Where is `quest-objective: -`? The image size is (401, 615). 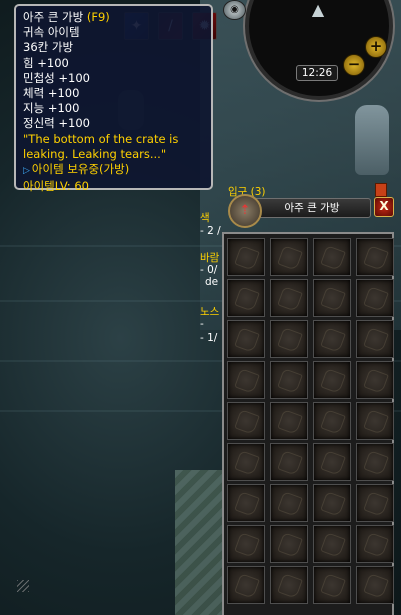 quest-objective: - is located at coordinates (202, 324).